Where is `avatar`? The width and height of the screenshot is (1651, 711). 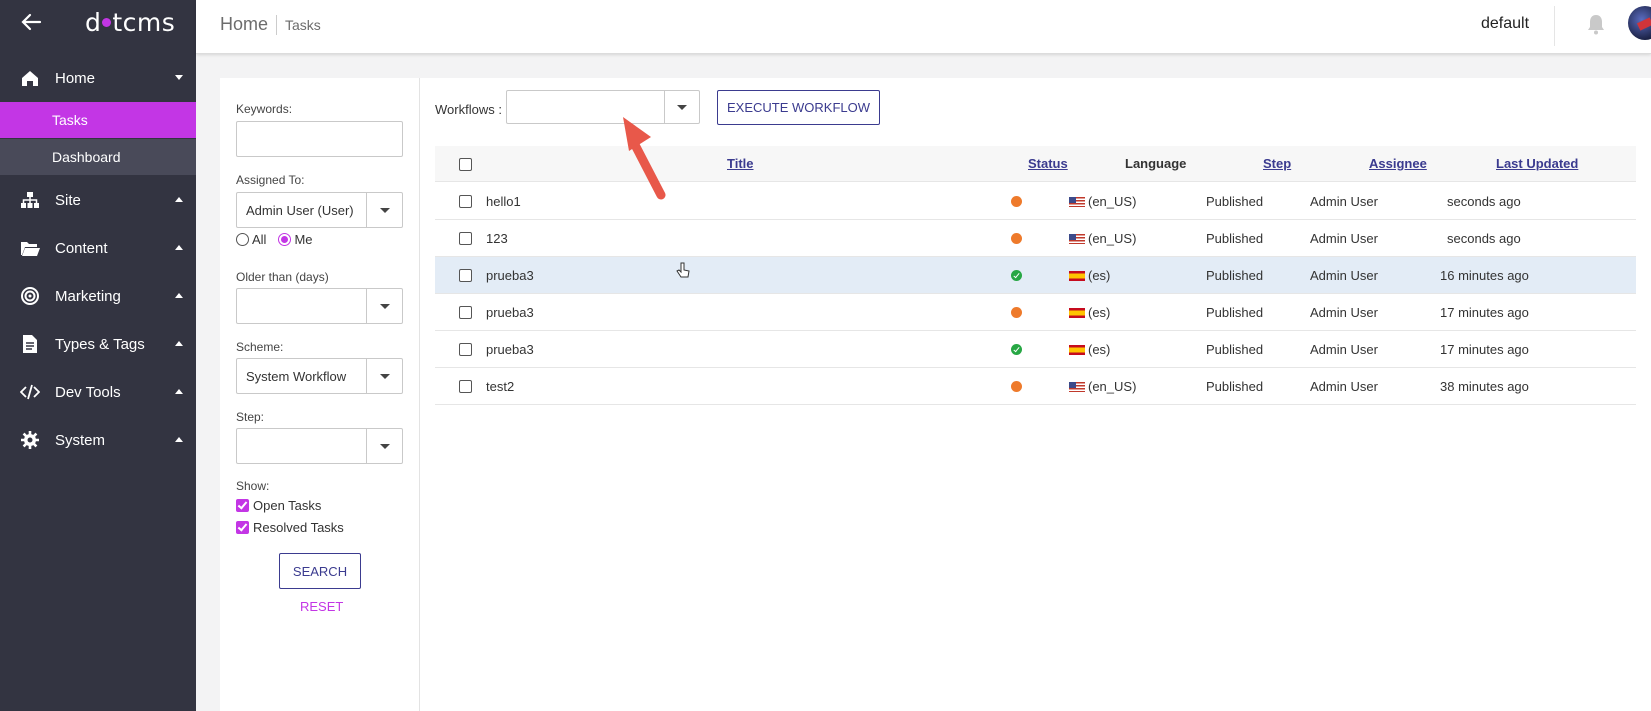 avatar is located at coordinates (1639, 23).